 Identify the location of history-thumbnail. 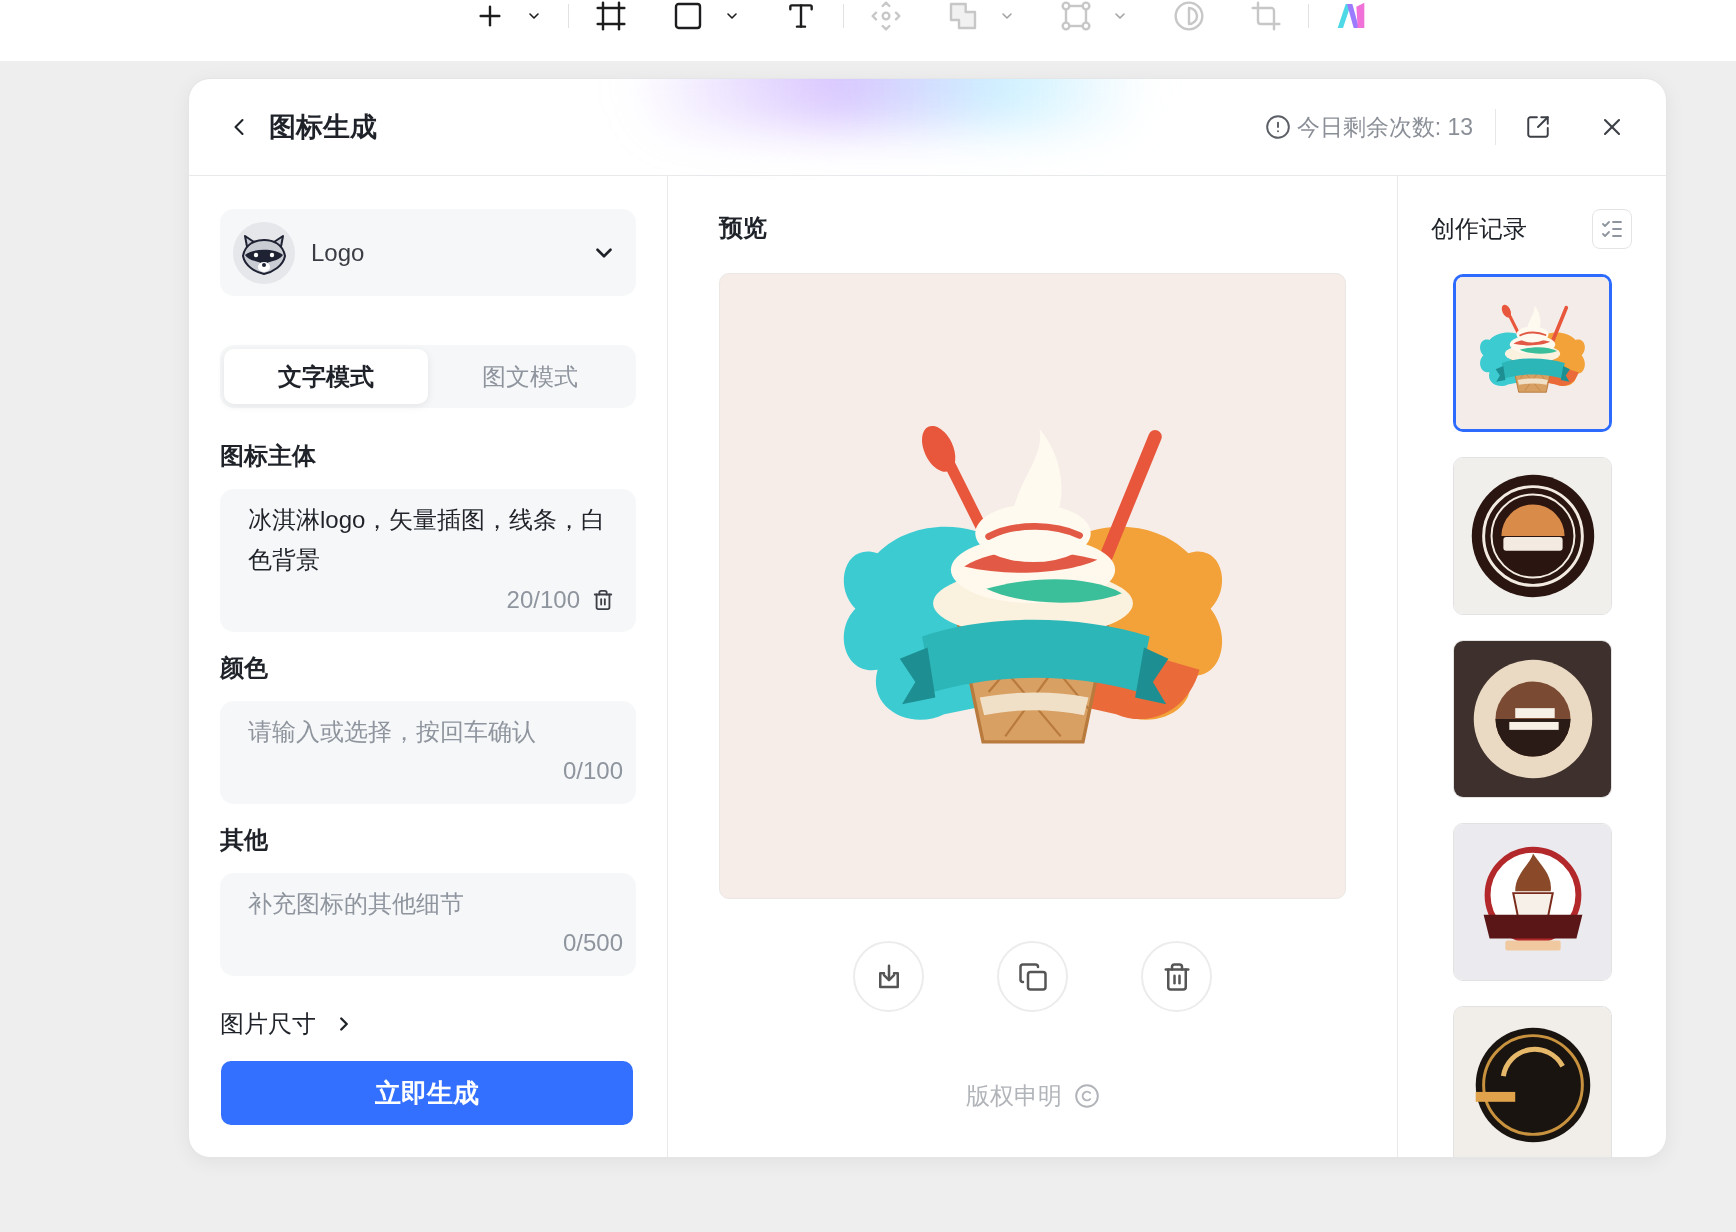
(1532, 353).